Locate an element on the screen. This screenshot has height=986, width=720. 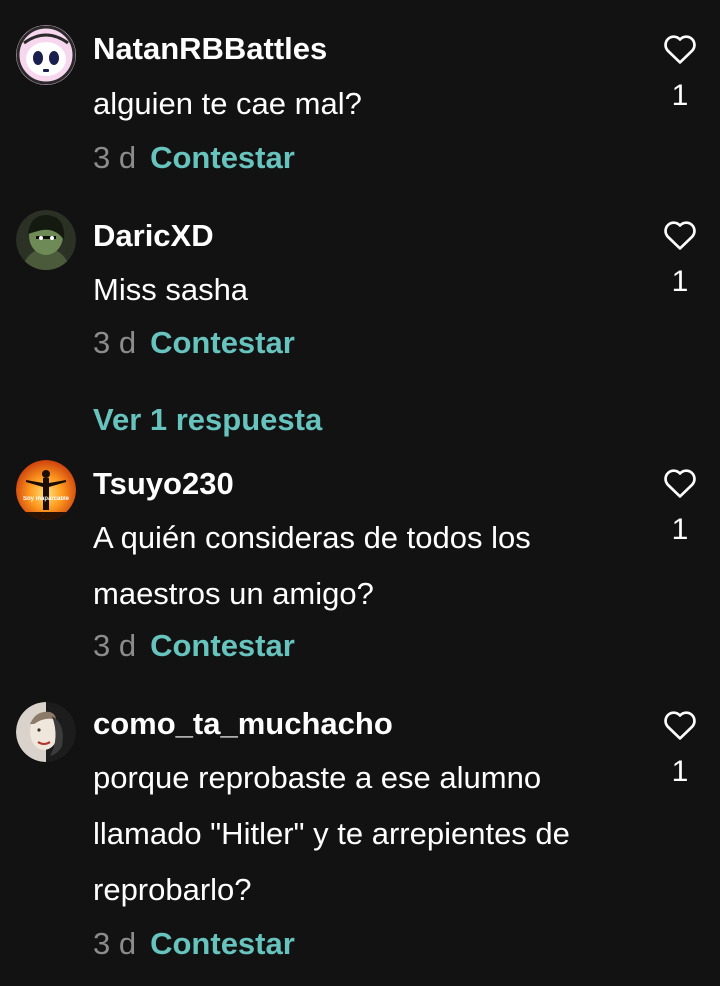
comment-username: como_ta_muchacho is located at coordinates (243, 724).